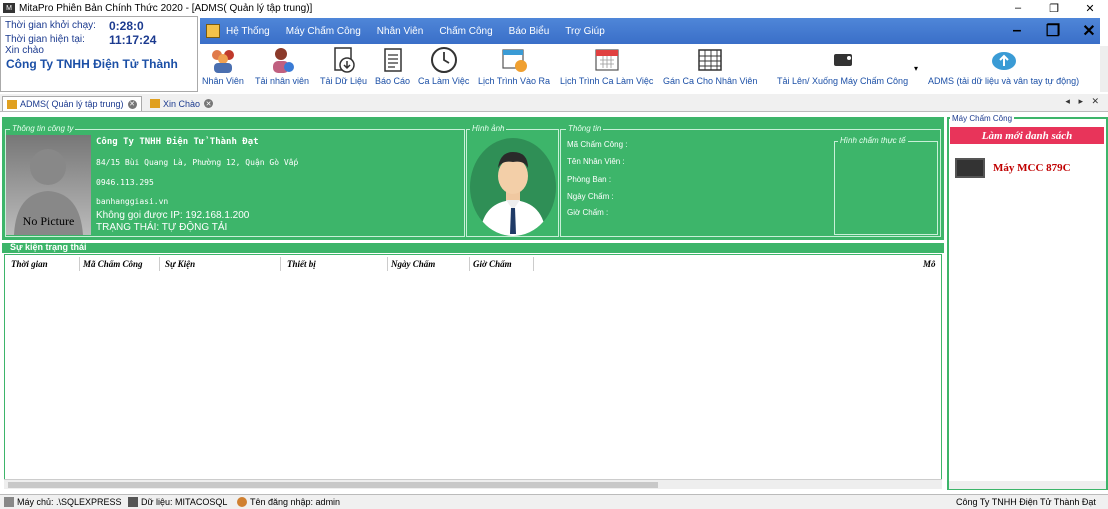  What do you see at coordinates (113, 264) in the screenshot?
I see `col-employee-code: Mã Chấm Công` at bounding box center [113, 264].